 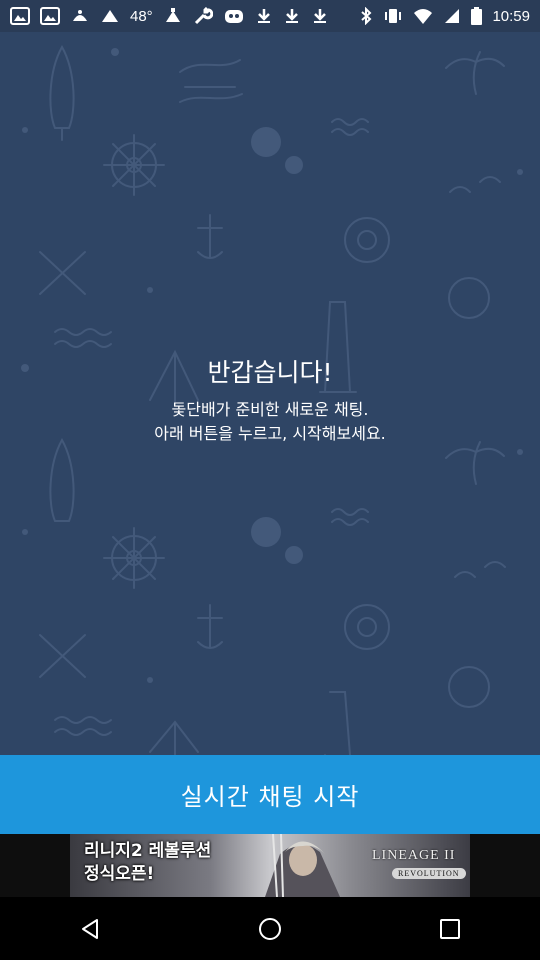 I want to click on temperature-text: 48°, so click(x=141, y=16).